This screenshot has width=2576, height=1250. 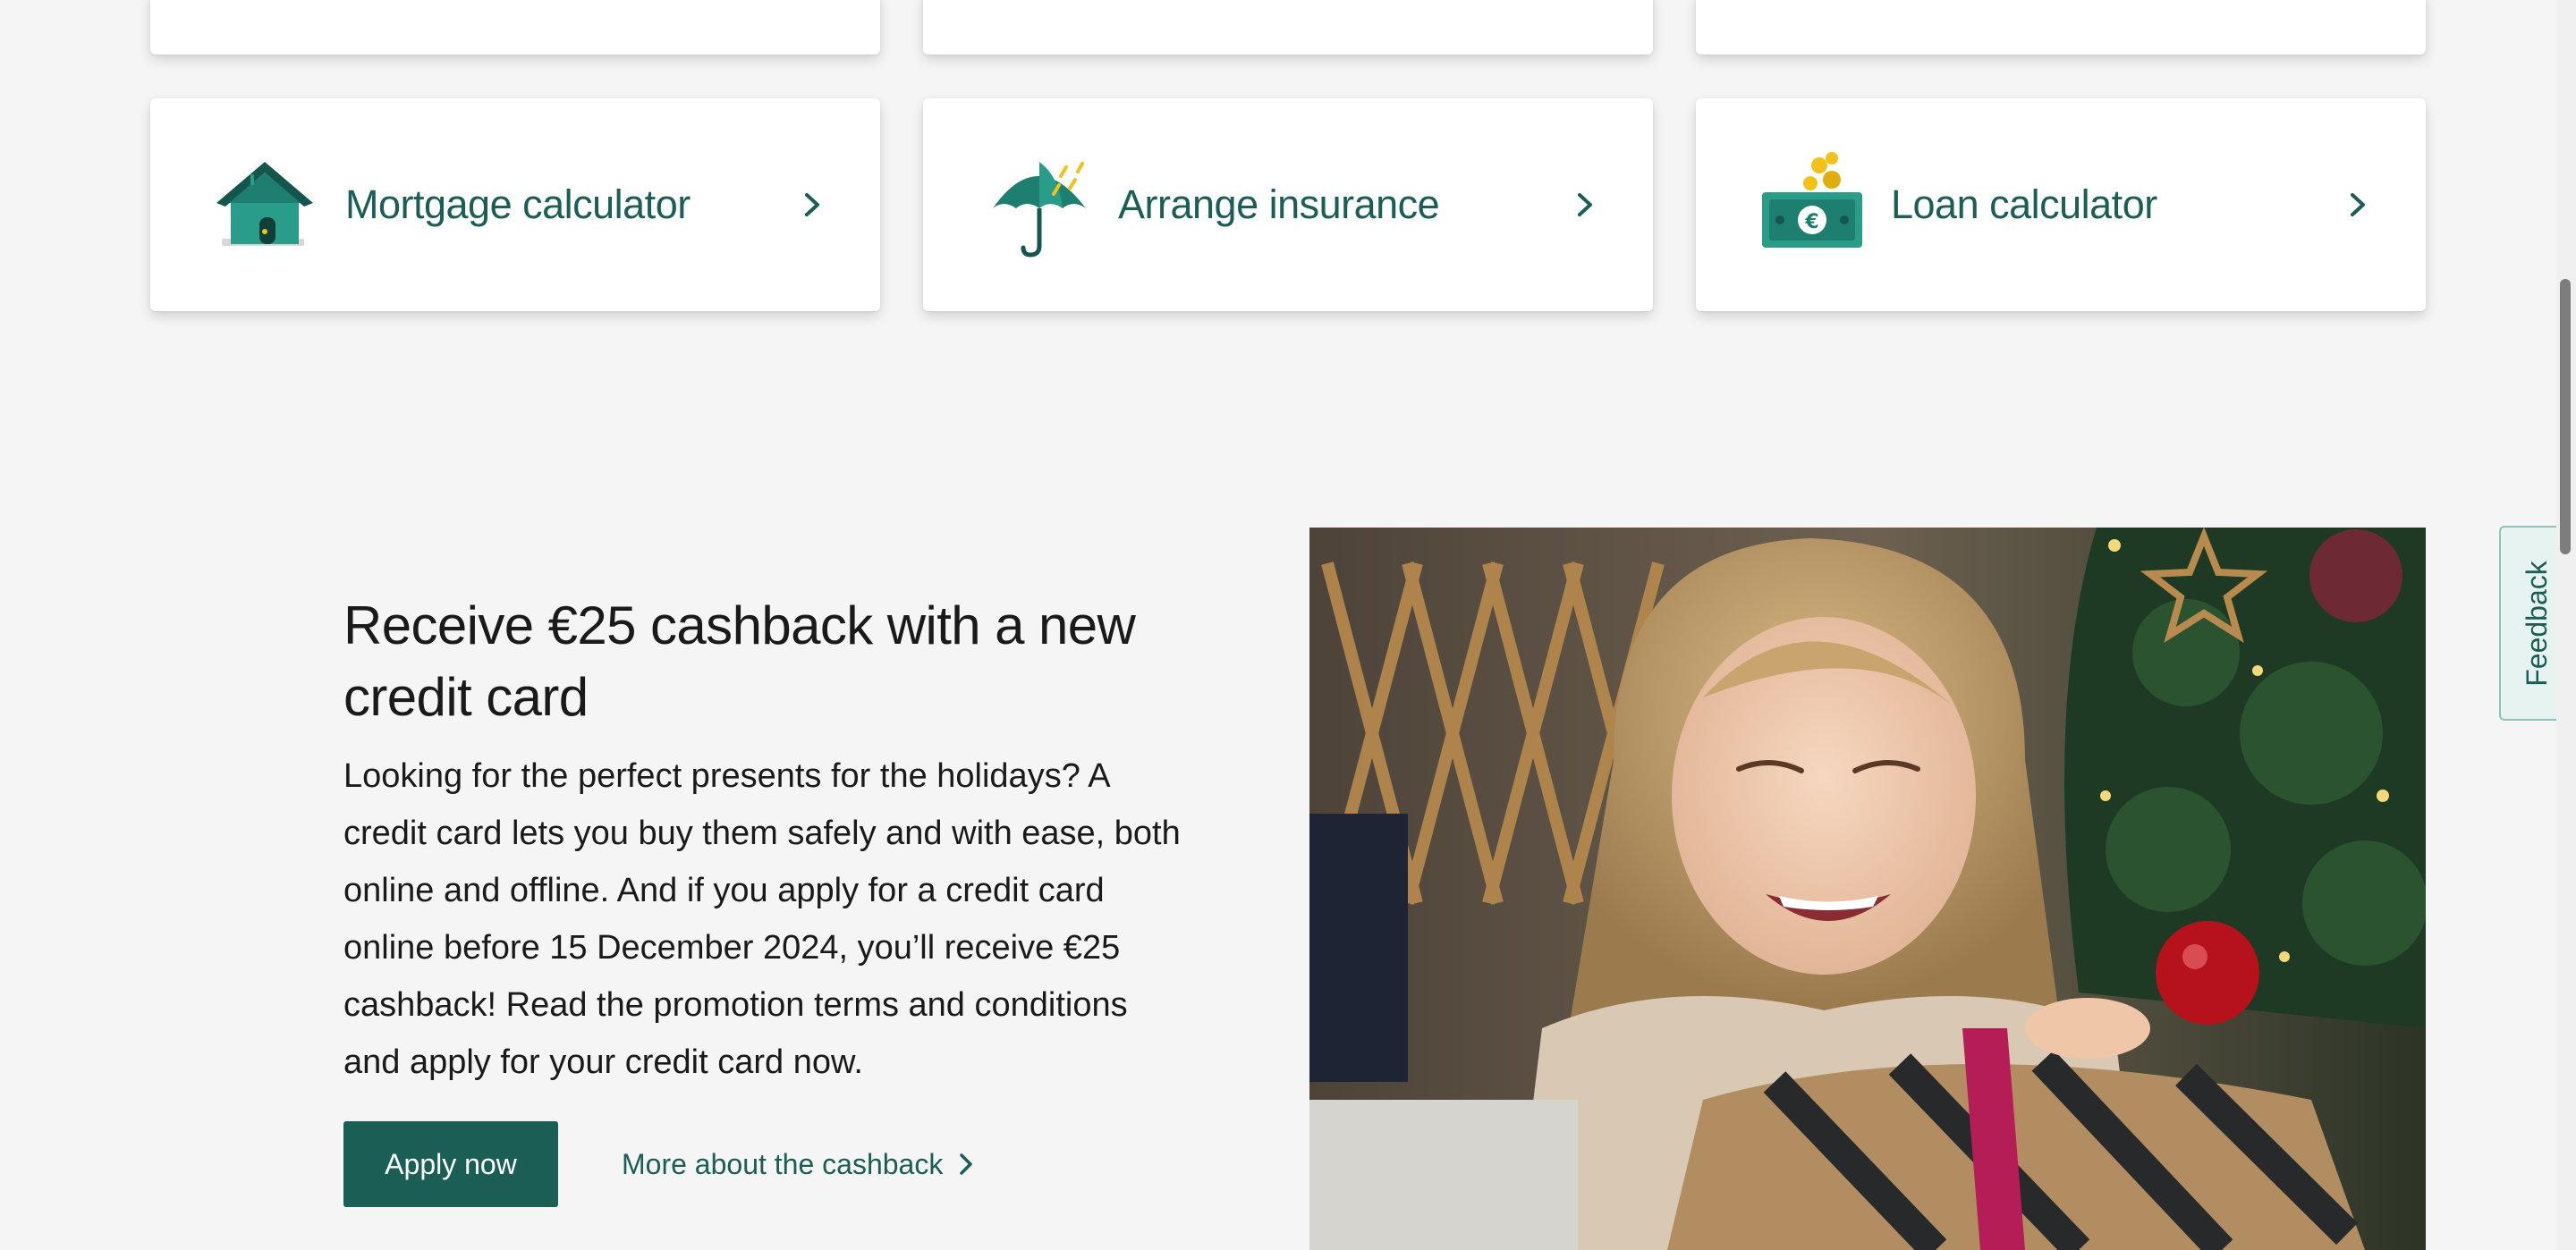 I want to click on more-about-cashback-label: More about the cashback, so click(x=783, y=1164).